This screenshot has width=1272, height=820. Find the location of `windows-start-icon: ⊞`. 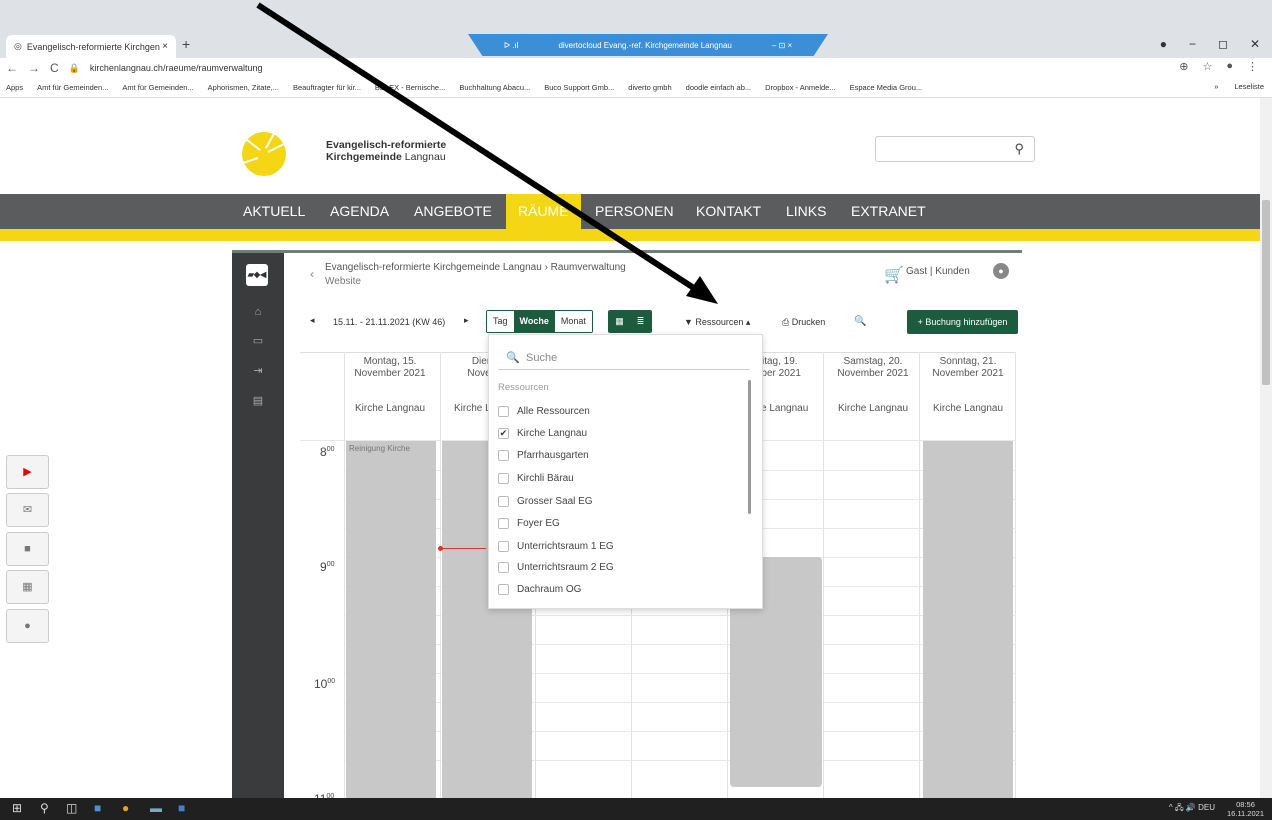

windows-start-icon: ⊞ is located at coordinates (17, 808).